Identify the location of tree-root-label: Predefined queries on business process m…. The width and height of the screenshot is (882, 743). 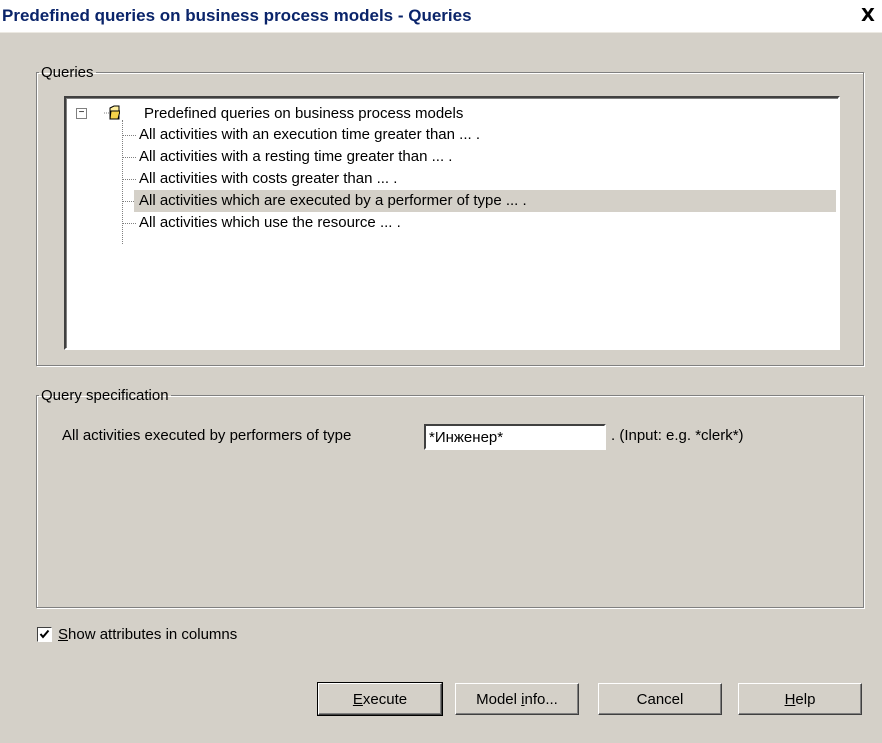
(304, 113).